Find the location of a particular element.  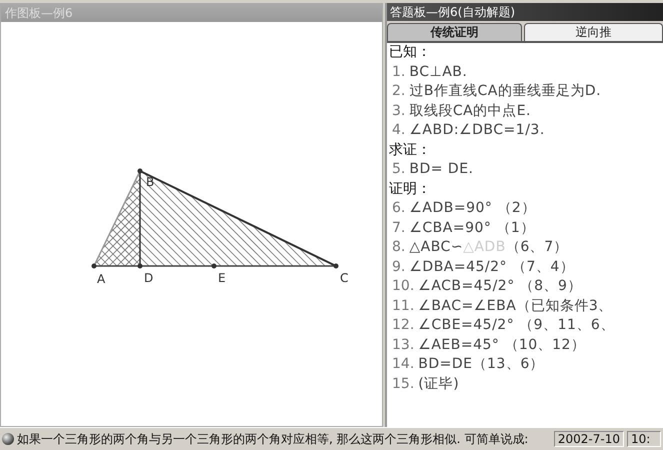

proof-statement: ∠ADB=90° （2） is located at coordinates (472, 208).